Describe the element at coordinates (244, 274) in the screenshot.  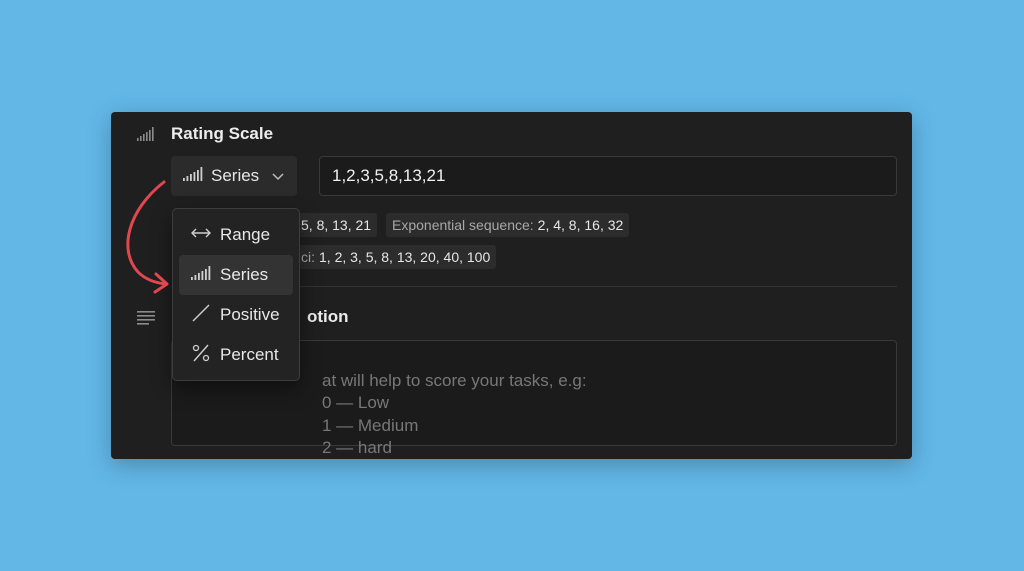
I see `menu-item-label: Series` at that location.